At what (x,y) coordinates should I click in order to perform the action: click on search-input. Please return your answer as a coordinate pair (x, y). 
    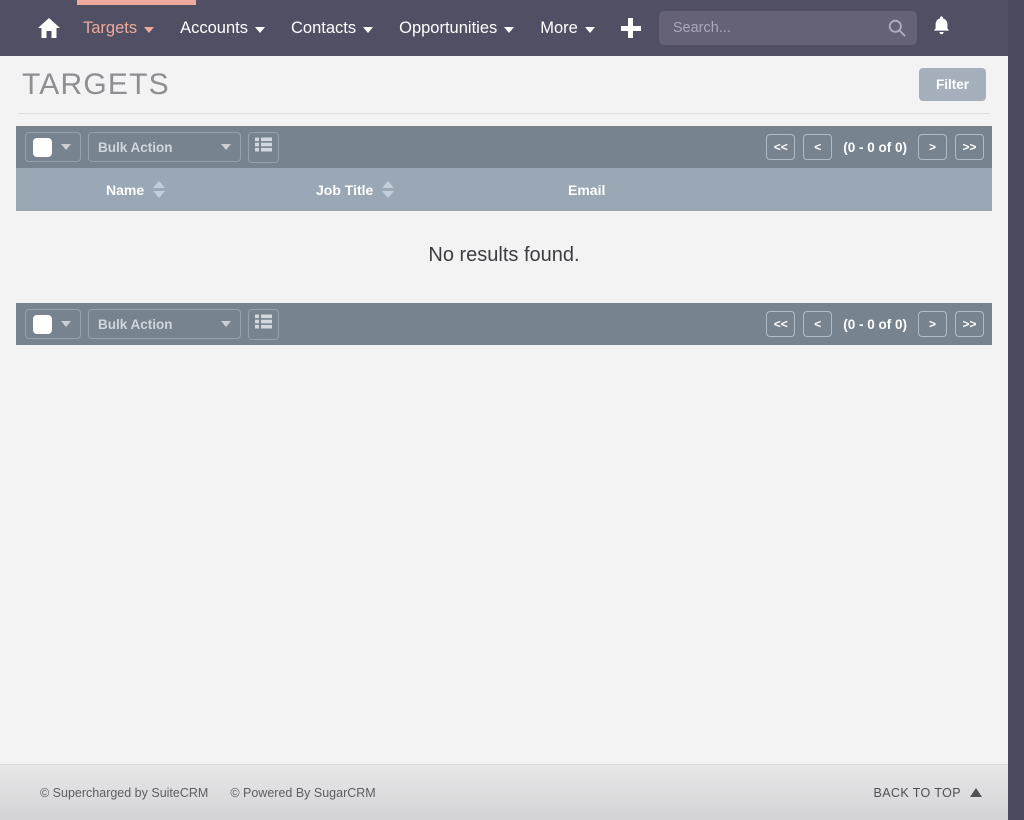
    Looking at the image, I should click on (787, 28).